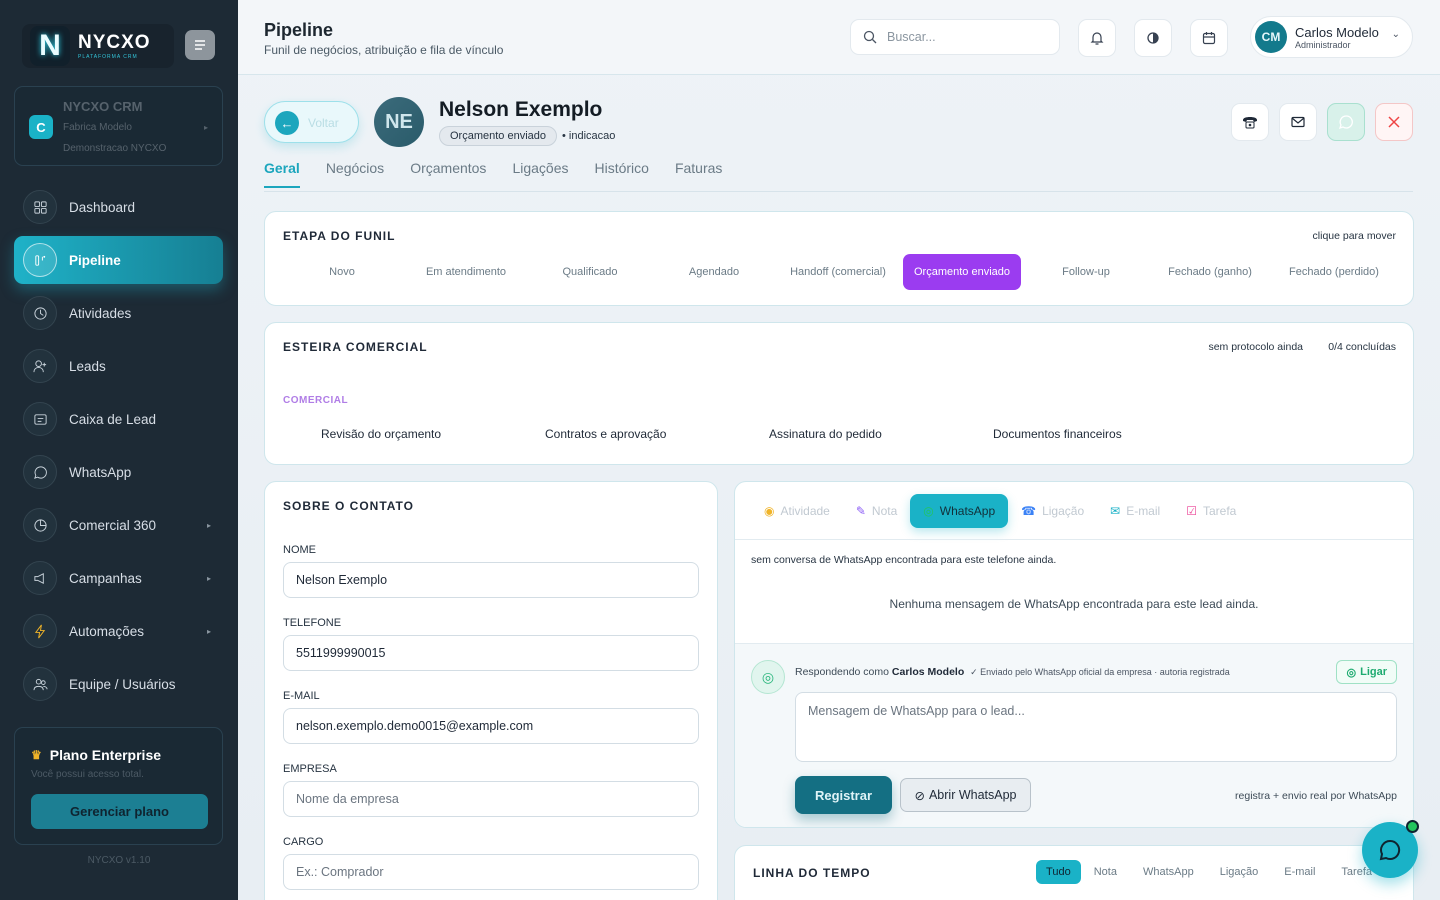  What do you see at coordinates (1351, 672) in the screenshot?
I see `whatsapp-icon: ◎` at bounding box center [1351, 672].